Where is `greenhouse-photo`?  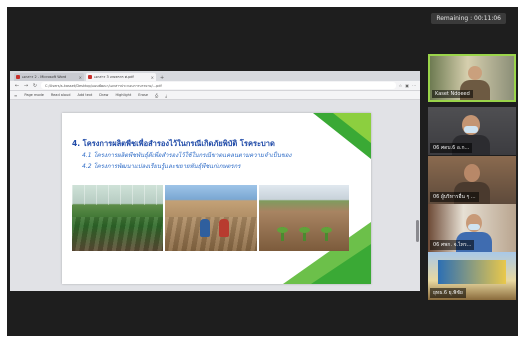
greenhouse-photo is located at coordinates (117, 218).